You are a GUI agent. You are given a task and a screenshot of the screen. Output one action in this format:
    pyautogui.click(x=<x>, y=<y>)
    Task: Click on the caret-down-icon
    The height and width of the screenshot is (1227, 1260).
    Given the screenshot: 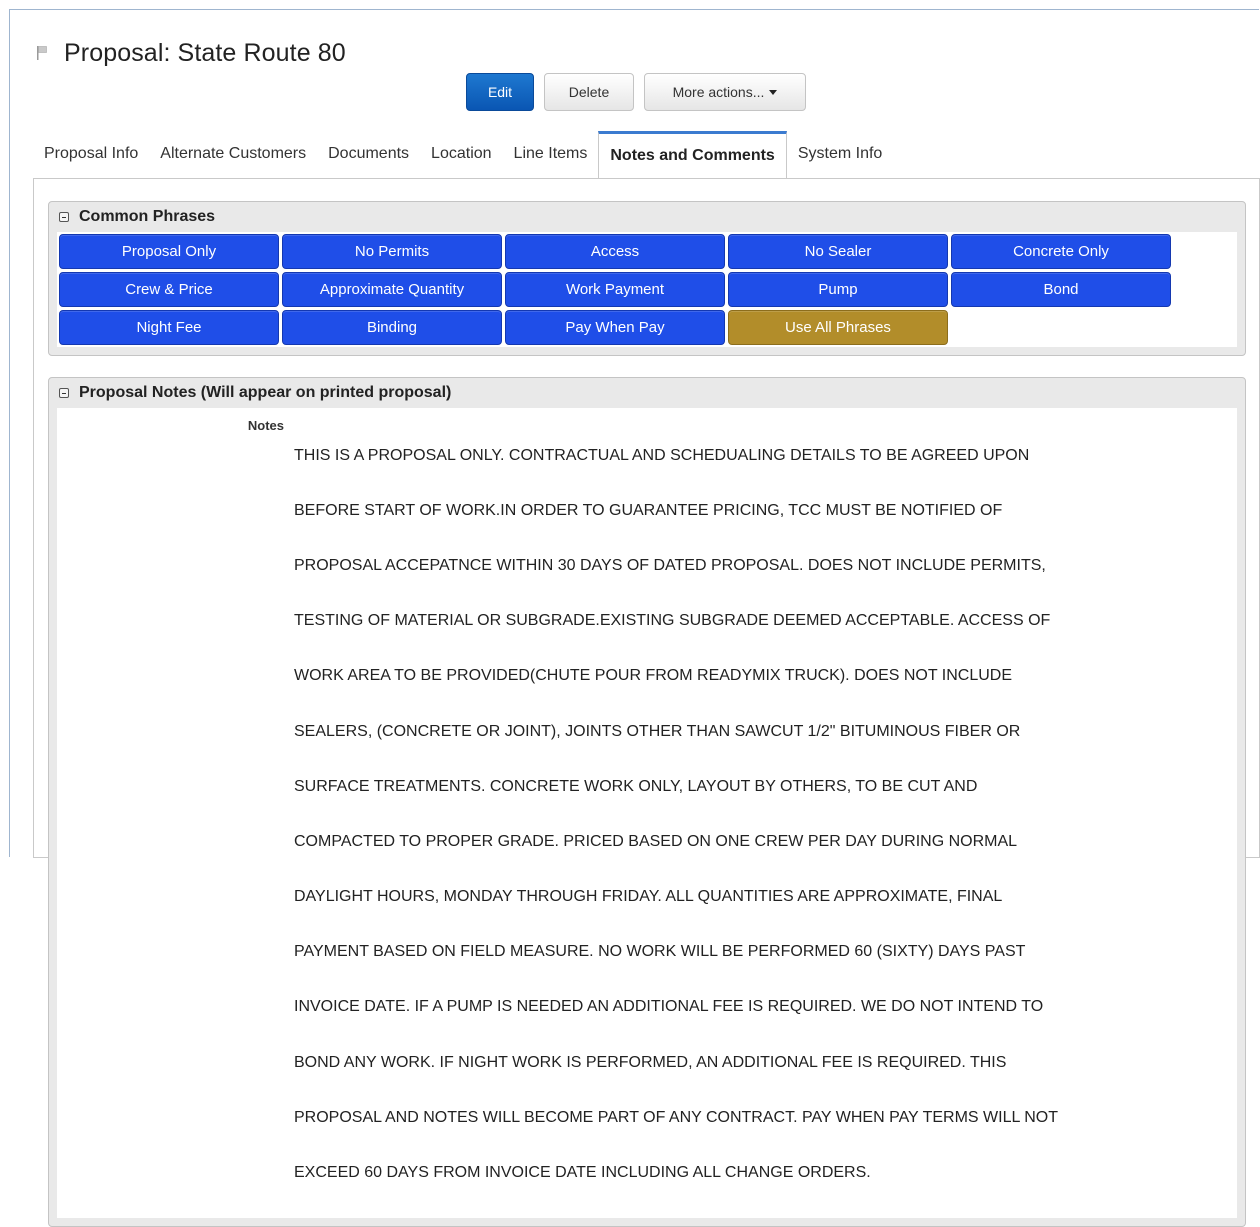 What is the action you would take?
    pyautogui.click(x=773, y=92)
    